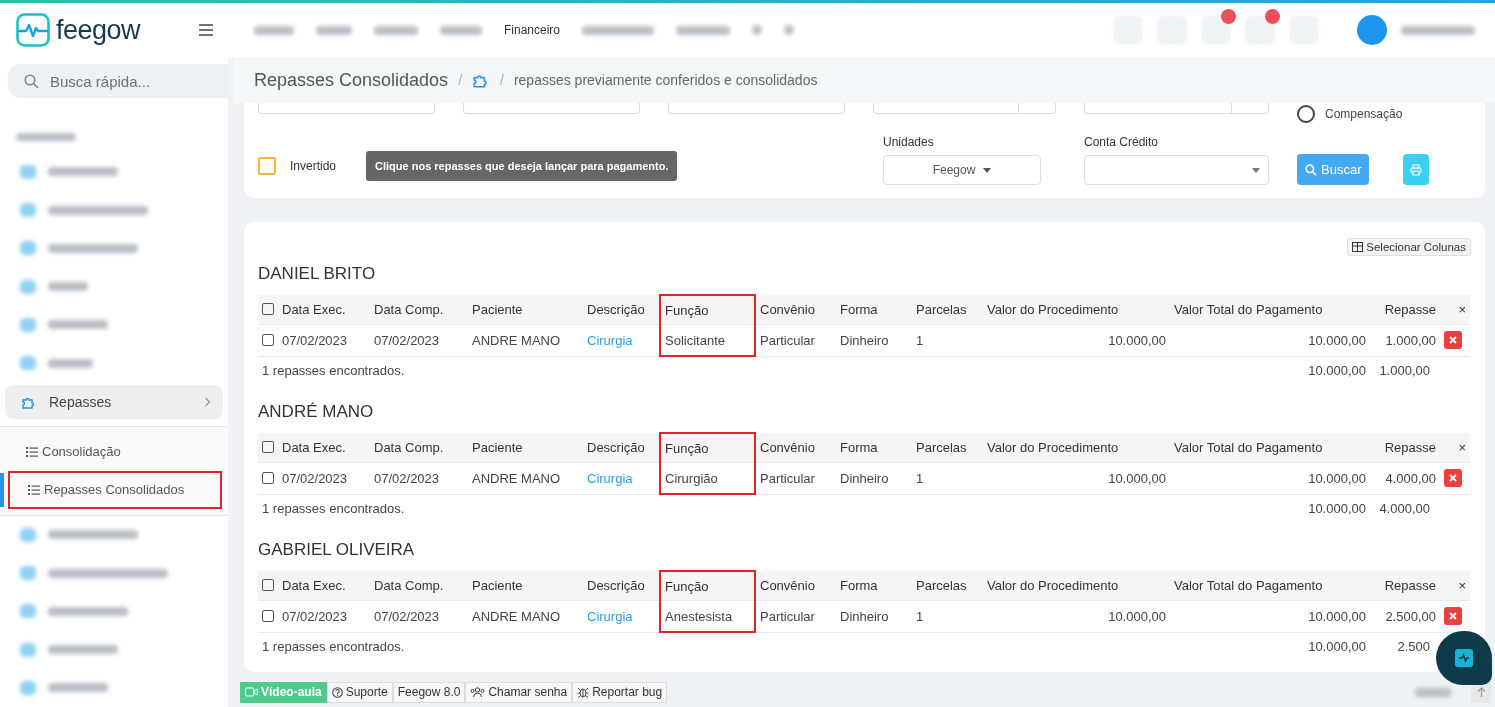 The width and height of the screenshot is (1495, 707). I want to click on footer-link: Chamar senha, so click(519, 692).